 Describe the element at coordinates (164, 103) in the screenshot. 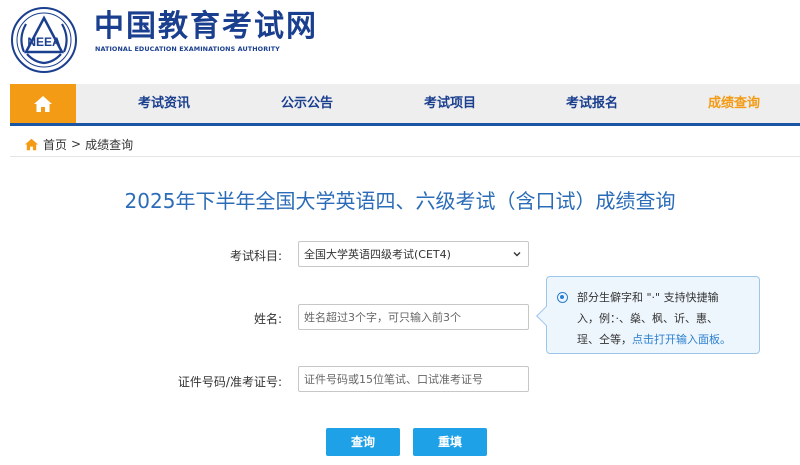

I see `nav-item-news: 考试资讯` at that location.